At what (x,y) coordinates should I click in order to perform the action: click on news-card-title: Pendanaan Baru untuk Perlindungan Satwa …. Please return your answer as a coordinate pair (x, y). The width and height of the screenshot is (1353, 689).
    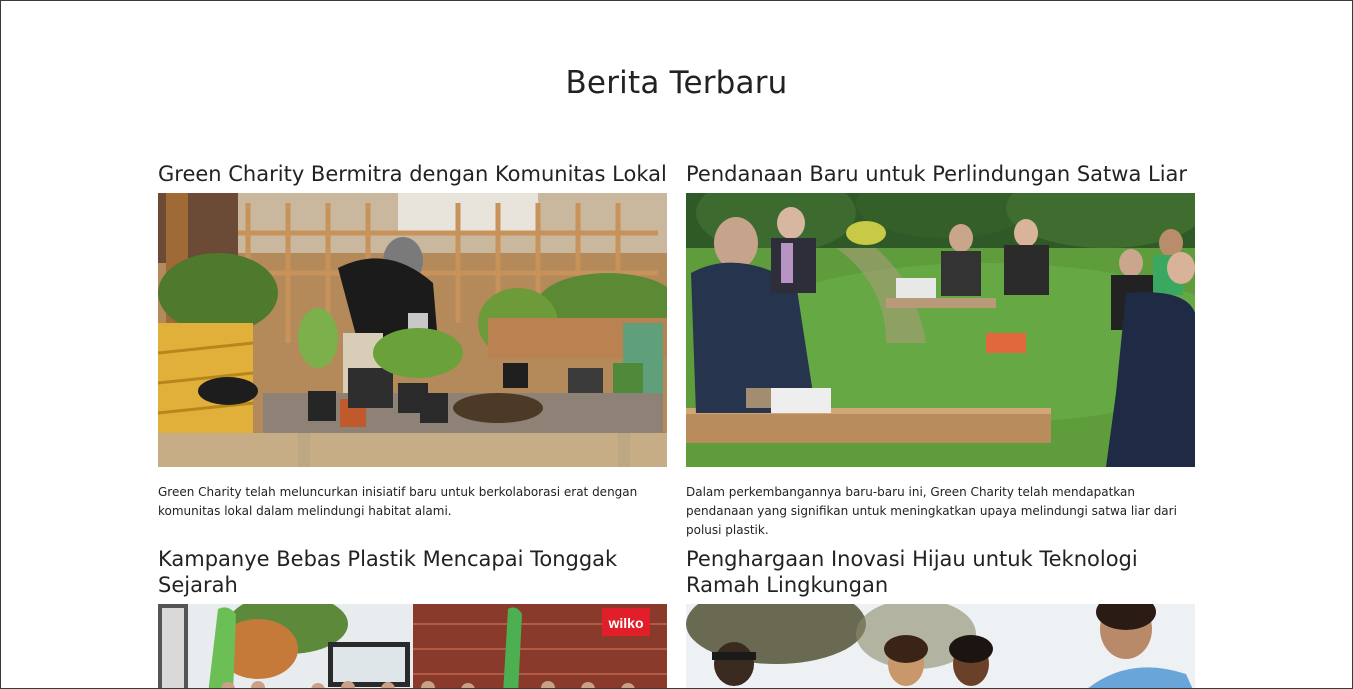
    Looking at the image, I should click on (940, 174).